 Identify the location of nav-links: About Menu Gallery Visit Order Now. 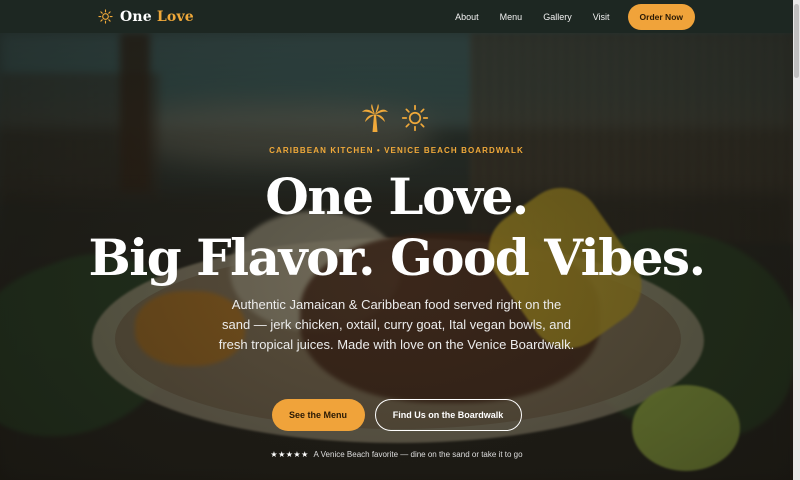
(575, 16).